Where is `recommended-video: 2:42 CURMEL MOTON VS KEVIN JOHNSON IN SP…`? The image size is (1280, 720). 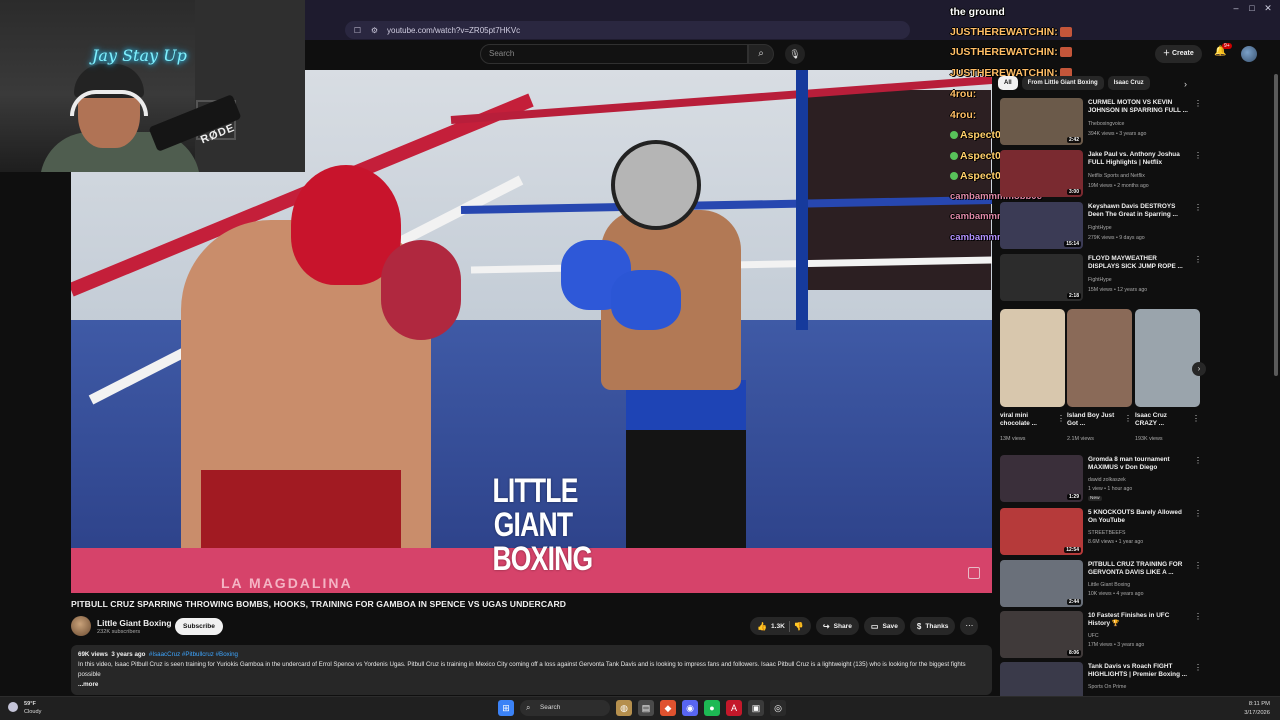
recommended-video: 2:42 CURMEL MOTON VS KEVIN JOHNSON IN SP… is located at coordinates (1102, 122).